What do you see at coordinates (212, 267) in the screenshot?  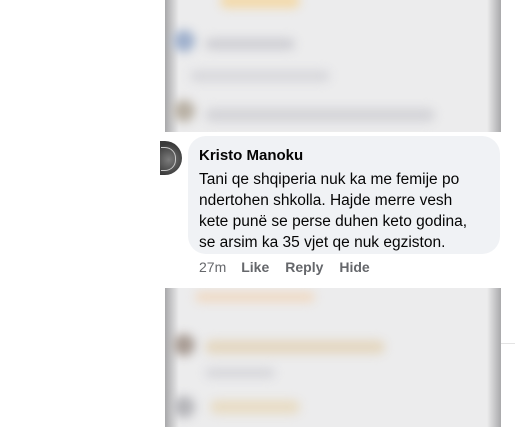 I see `comment-timestamp: 27m` at bounding box center [212, 267].